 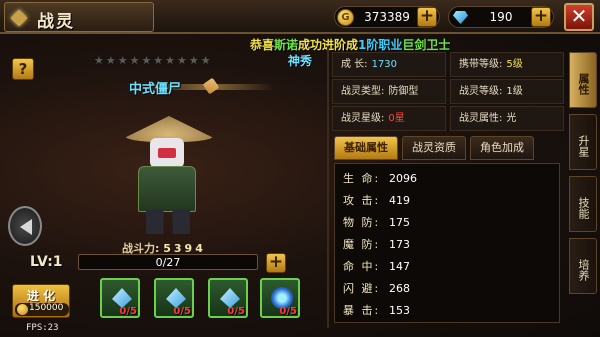 I want to click on stat-row: 物 防: 175, so click(x=376, y=224).